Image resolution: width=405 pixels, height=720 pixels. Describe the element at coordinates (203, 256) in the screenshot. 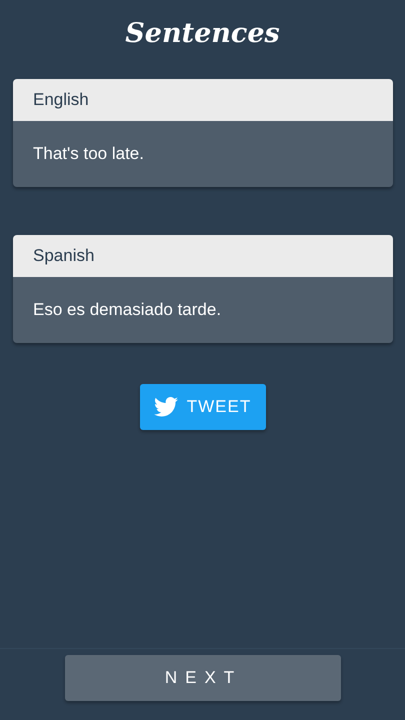

I see `language-header: Spanish` at that location.